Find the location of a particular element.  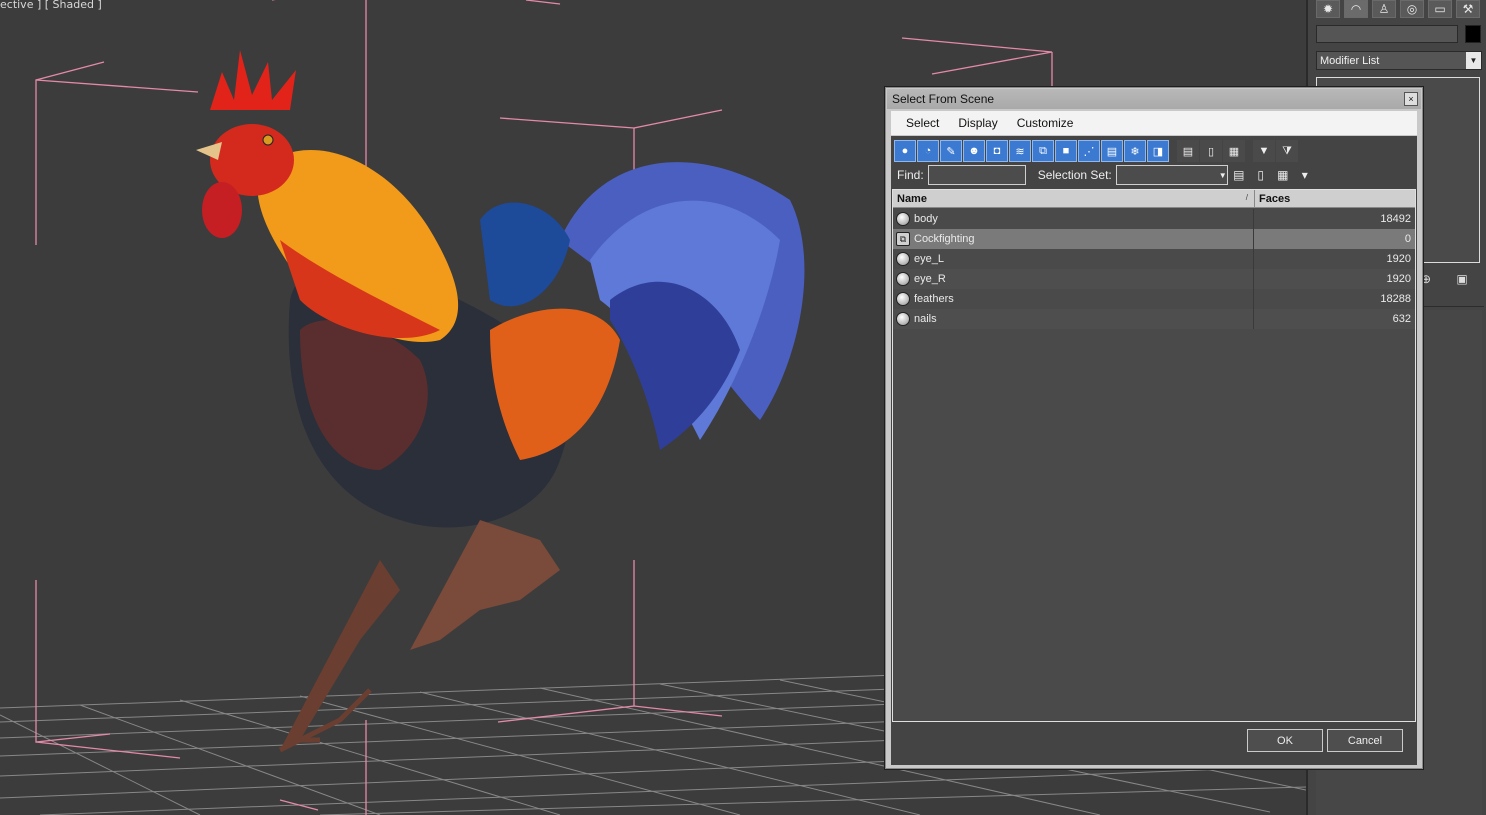

containers-filter-icon: ▤ is located at coordinates (1112, 151).